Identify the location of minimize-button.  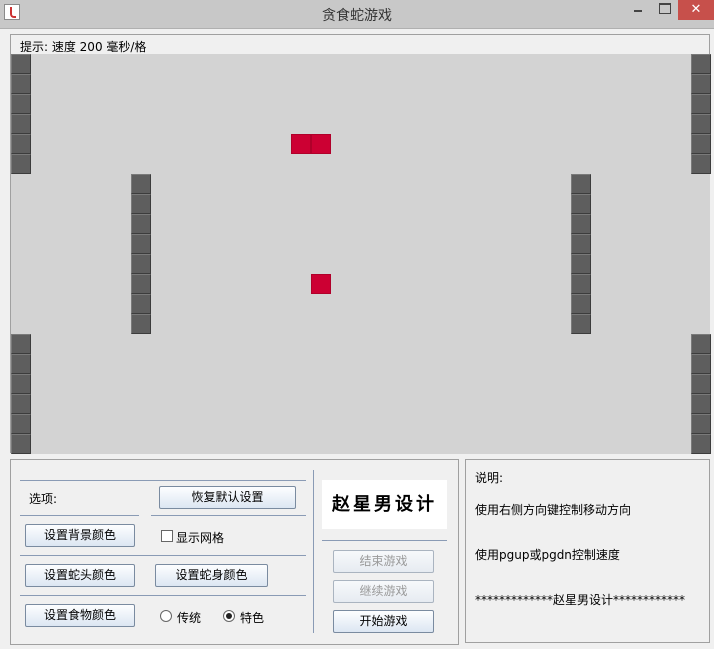
(638, 10).